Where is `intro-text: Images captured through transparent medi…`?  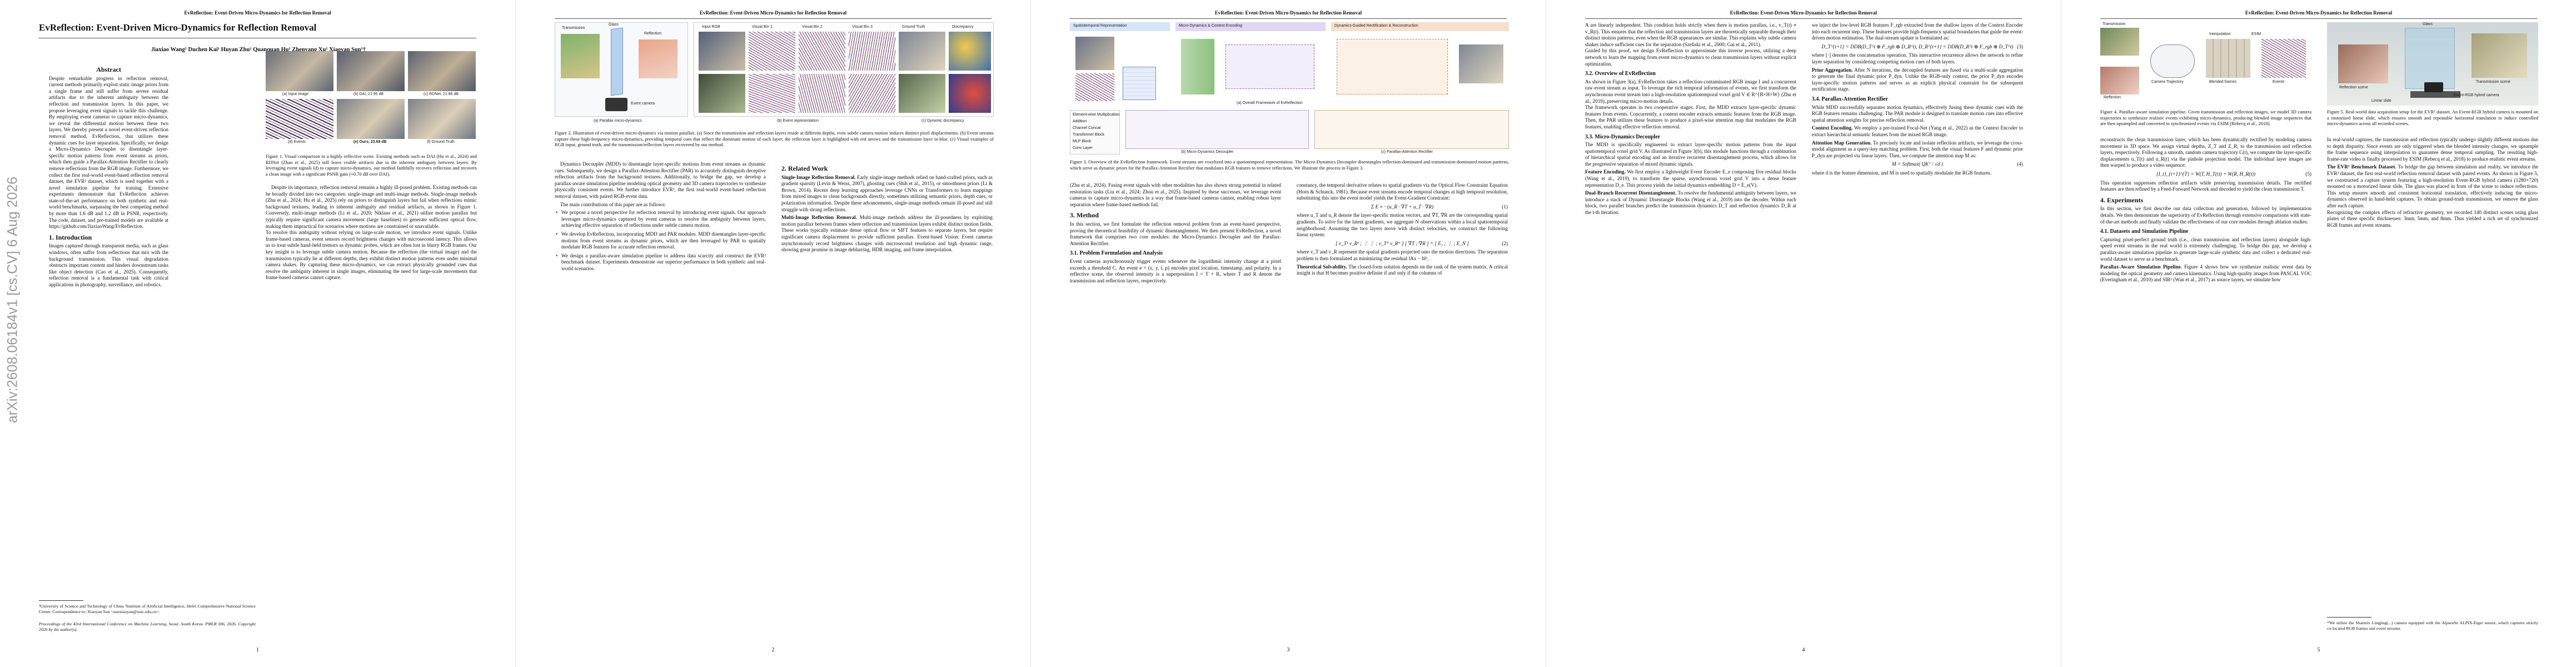 intro-text: Images captured through transparent medi… is located at coordinates (108, 265).